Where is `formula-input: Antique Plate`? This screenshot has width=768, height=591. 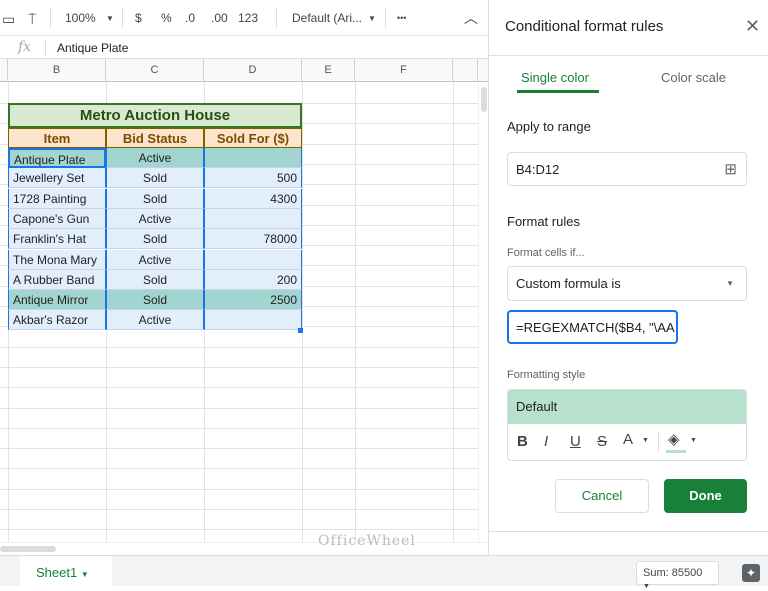 formula-input: Antique Plate is located at coordinates (92, 48).